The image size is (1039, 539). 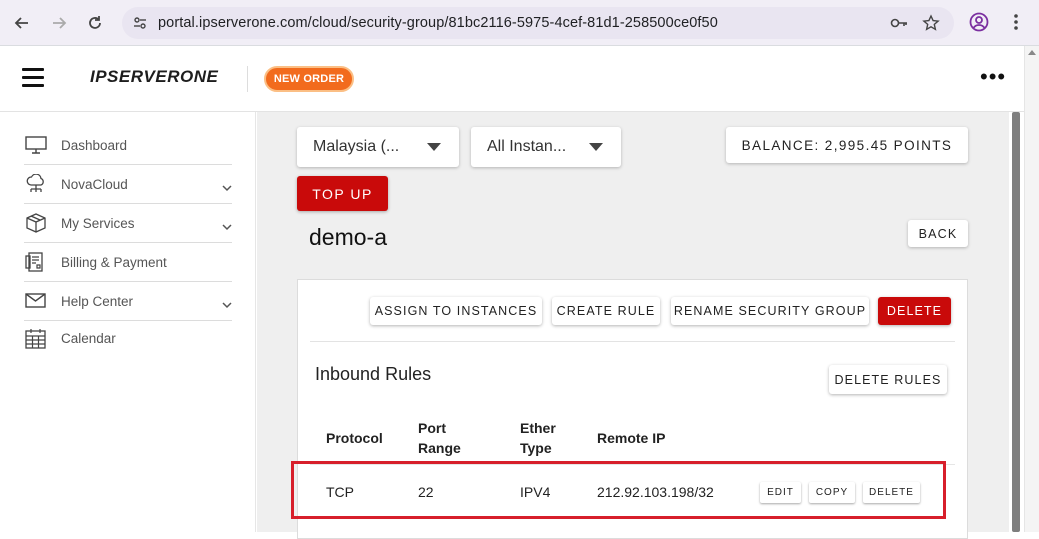 What do you see at coordinates (538, 438) in the screenshot?
I see `column-header-ether-type: Ether Type` at bounding box center [538, 438].